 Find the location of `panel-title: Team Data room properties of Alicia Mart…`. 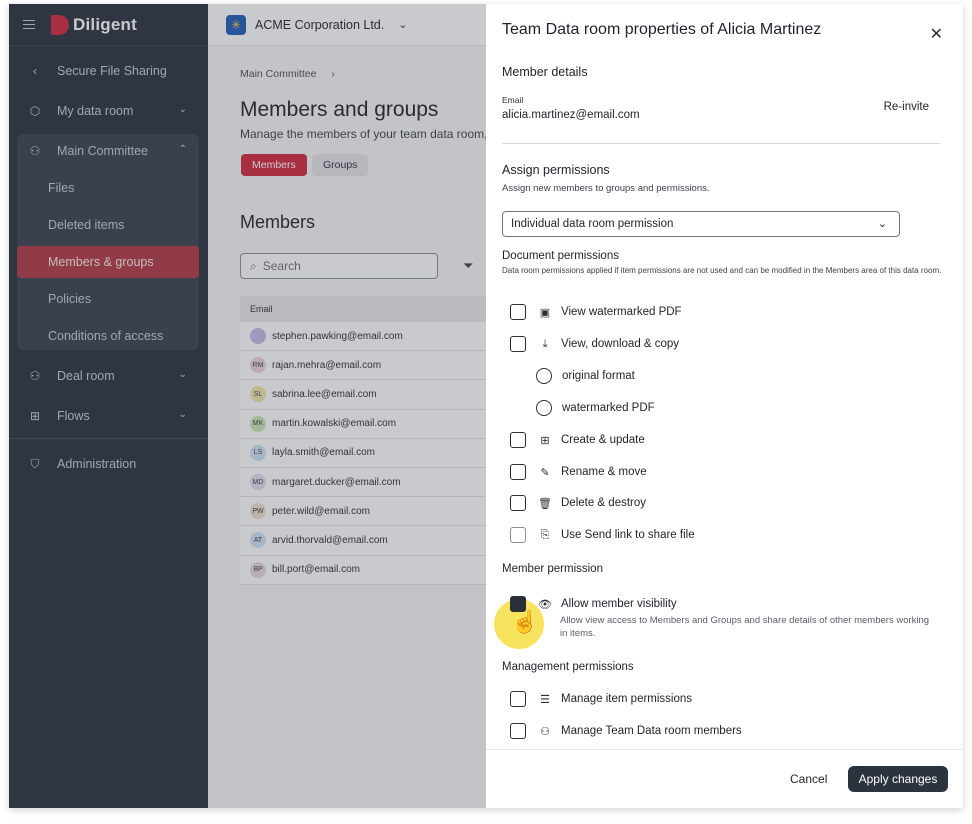

panel-title: Team Data room properties of Alicia Mart… is located at coordinates (662, 29).